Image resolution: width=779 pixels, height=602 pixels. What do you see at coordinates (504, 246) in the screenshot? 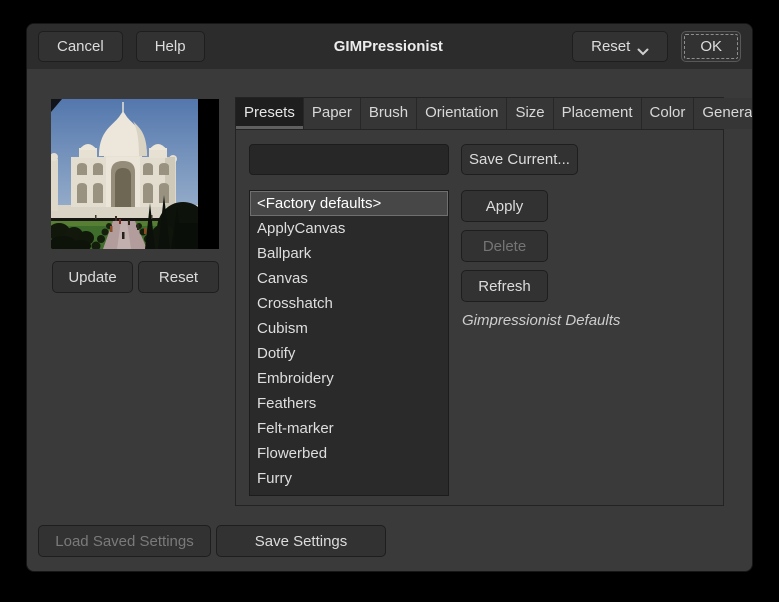
I see `delete-button: Delete` at bounding box center [504, 246].